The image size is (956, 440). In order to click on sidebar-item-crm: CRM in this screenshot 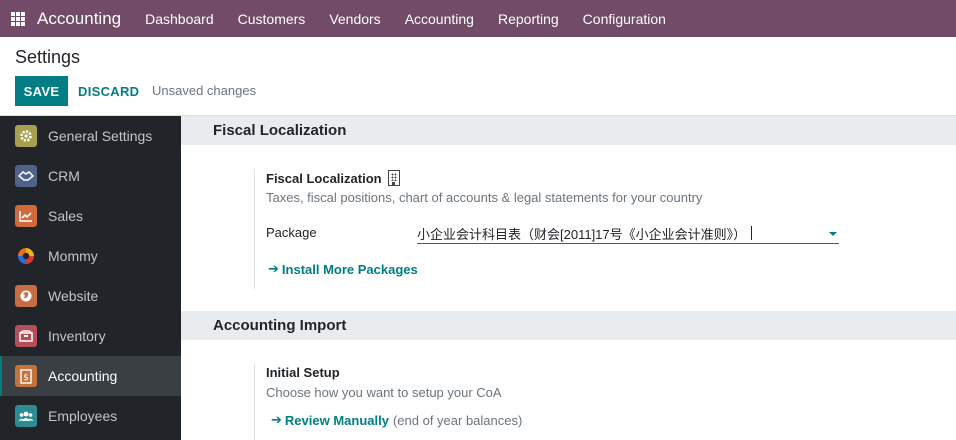, I will do `click(90, 176)`.